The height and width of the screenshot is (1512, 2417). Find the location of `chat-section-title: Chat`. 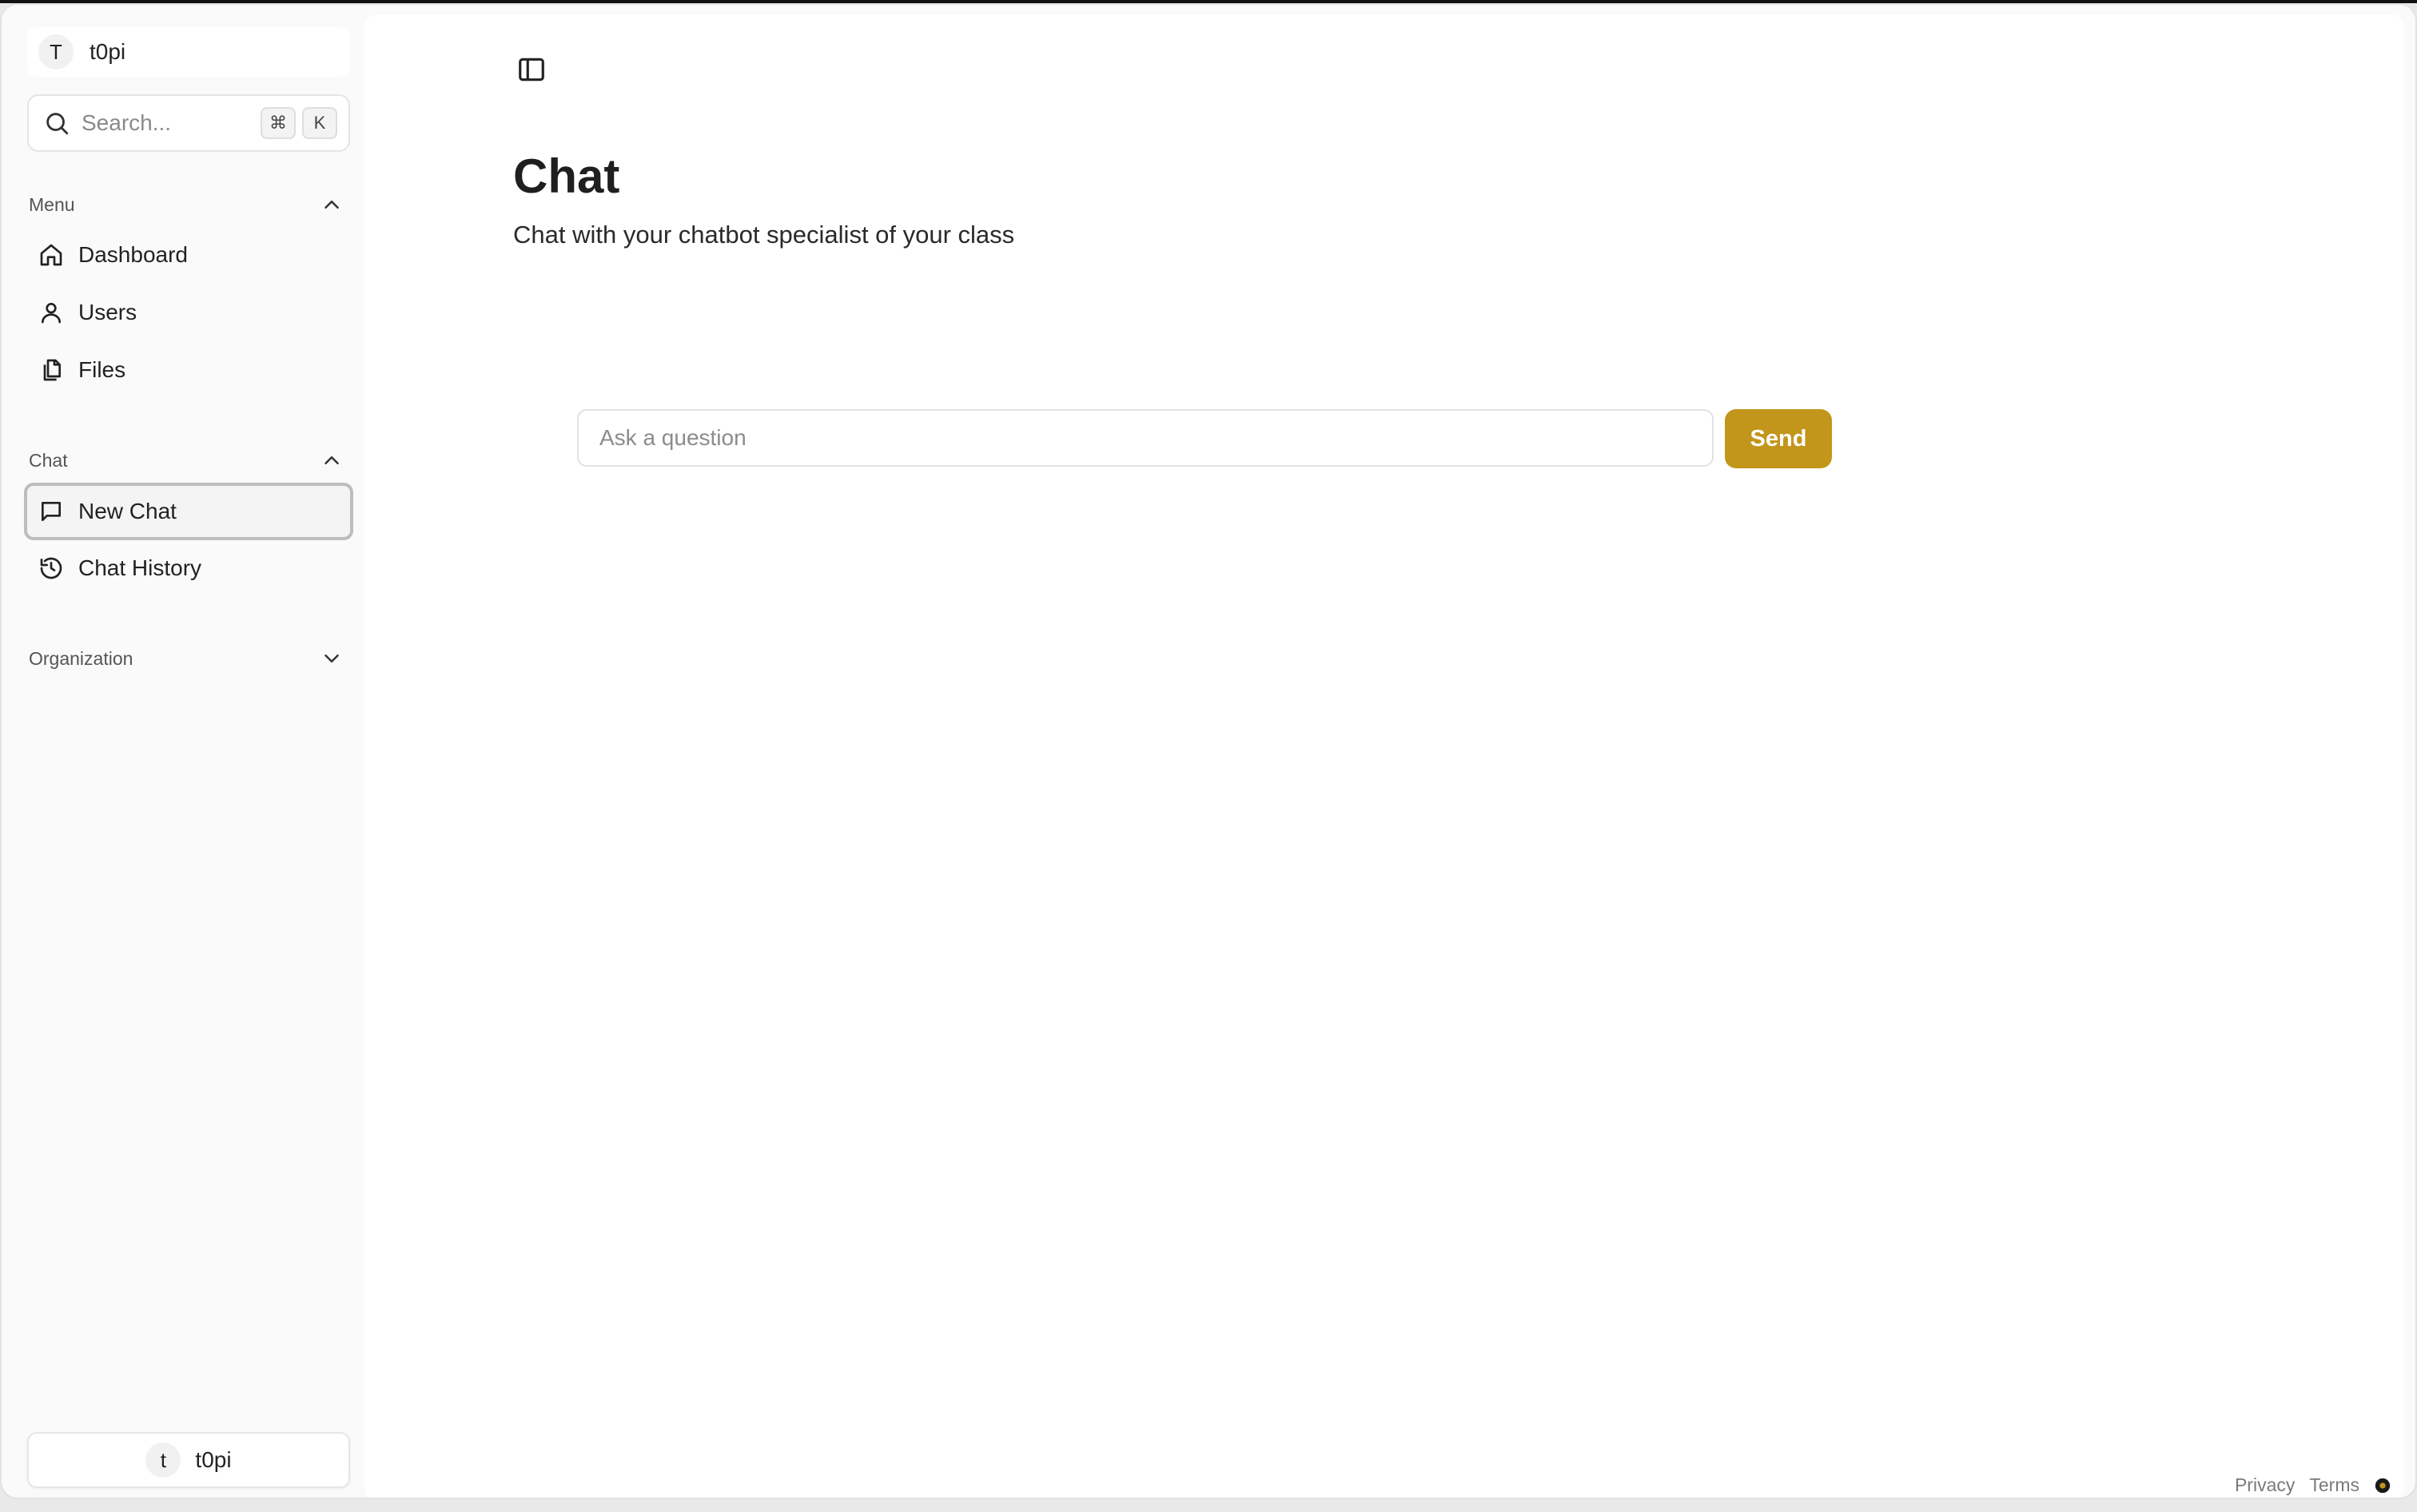

chat-section-title: Chat is located at coordinates (48, 460).